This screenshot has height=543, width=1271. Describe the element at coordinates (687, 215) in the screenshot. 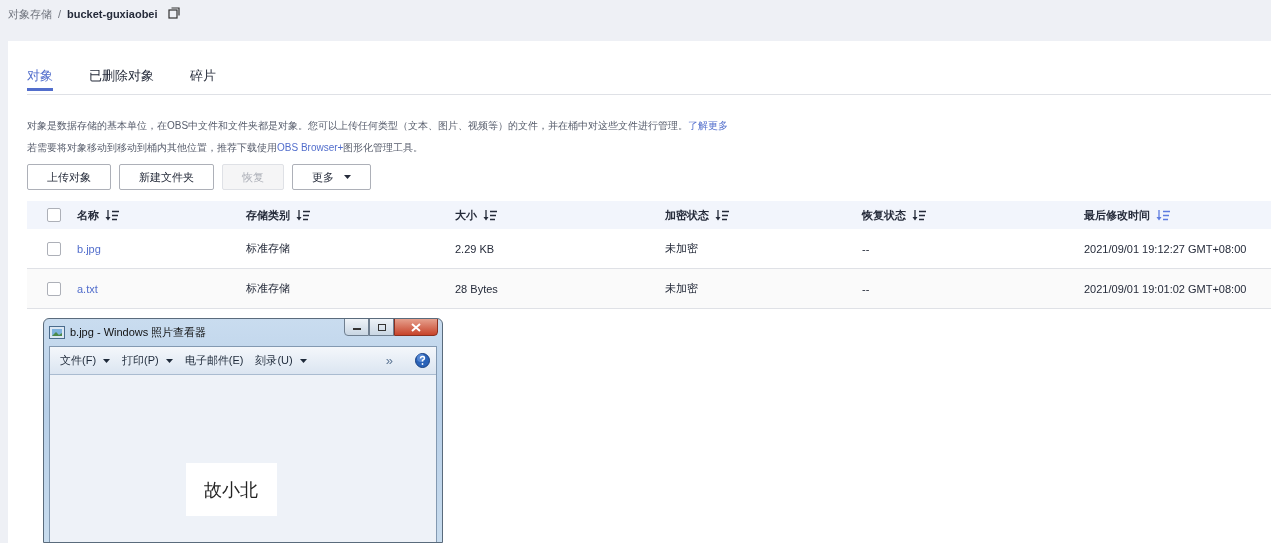

I see `column-header: 加密状态` at that location.